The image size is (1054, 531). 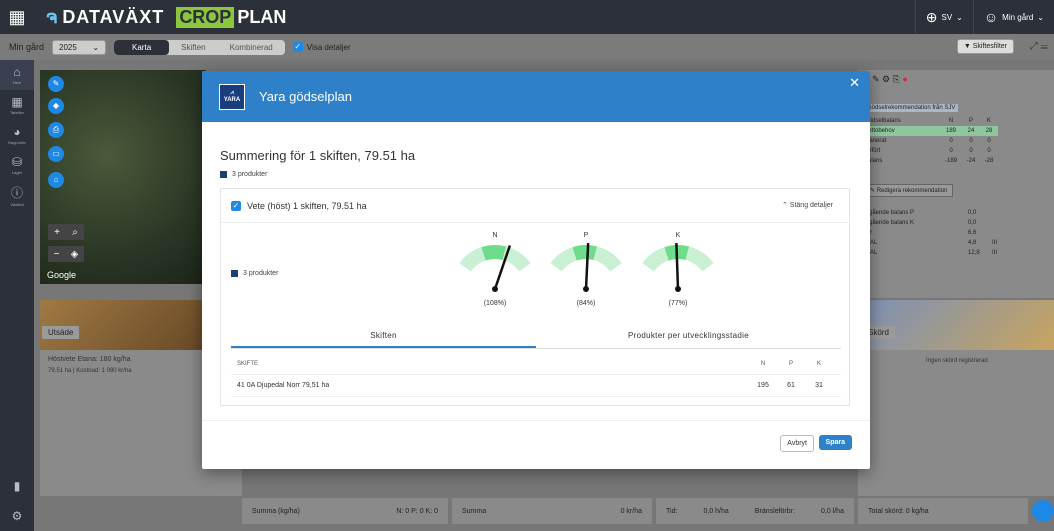 What do you see at coordinates (967, 46) in the screenshot?
I see `filter-icon: ▼` at bounding box center [967, 46].